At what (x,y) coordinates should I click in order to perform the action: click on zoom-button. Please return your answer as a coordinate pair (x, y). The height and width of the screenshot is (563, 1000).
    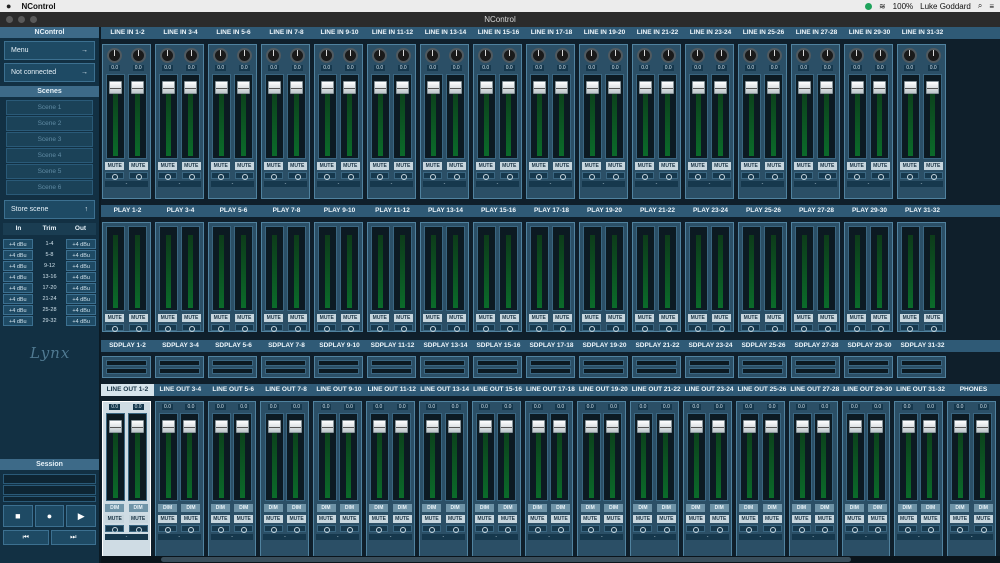
    Looking at the image, I should click on (33, 19).